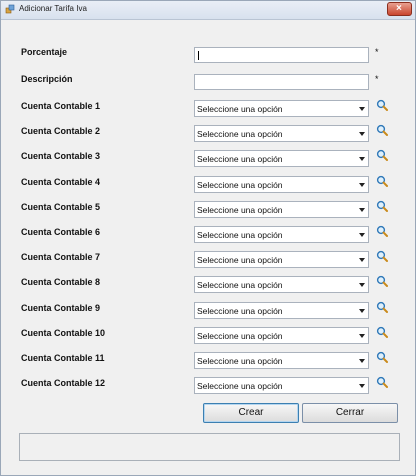 Image resolution: width=416 pixels, height=476 pixels. I want to click on porcentaje-label: Porcentaje, so click(44, 52).